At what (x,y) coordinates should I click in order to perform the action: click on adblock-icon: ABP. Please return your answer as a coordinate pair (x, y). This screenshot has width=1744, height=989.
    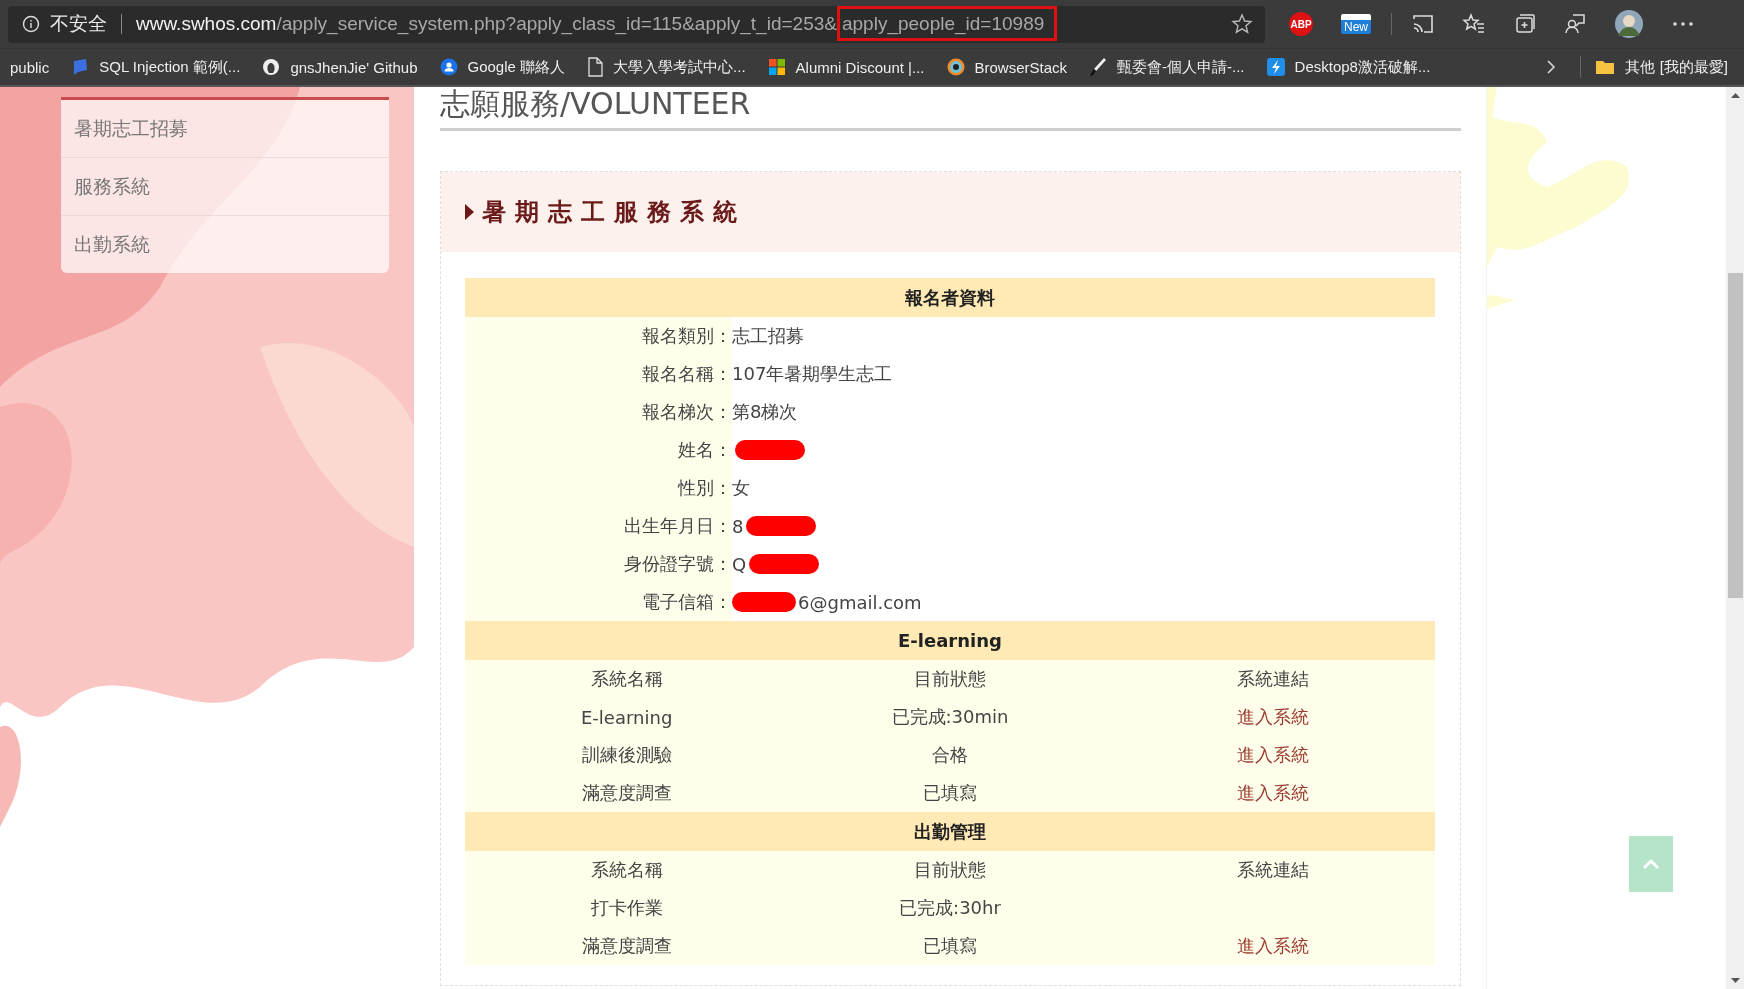
    Looking at the image, I should click on (1301, 24).